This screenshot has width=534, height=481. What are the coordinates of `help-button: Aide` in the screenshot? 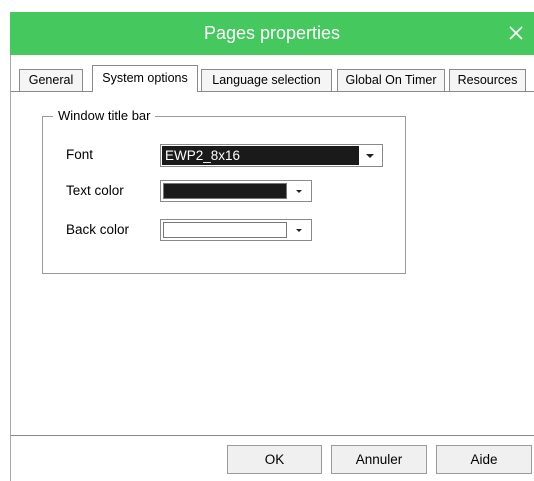 It's located at (484, 459).